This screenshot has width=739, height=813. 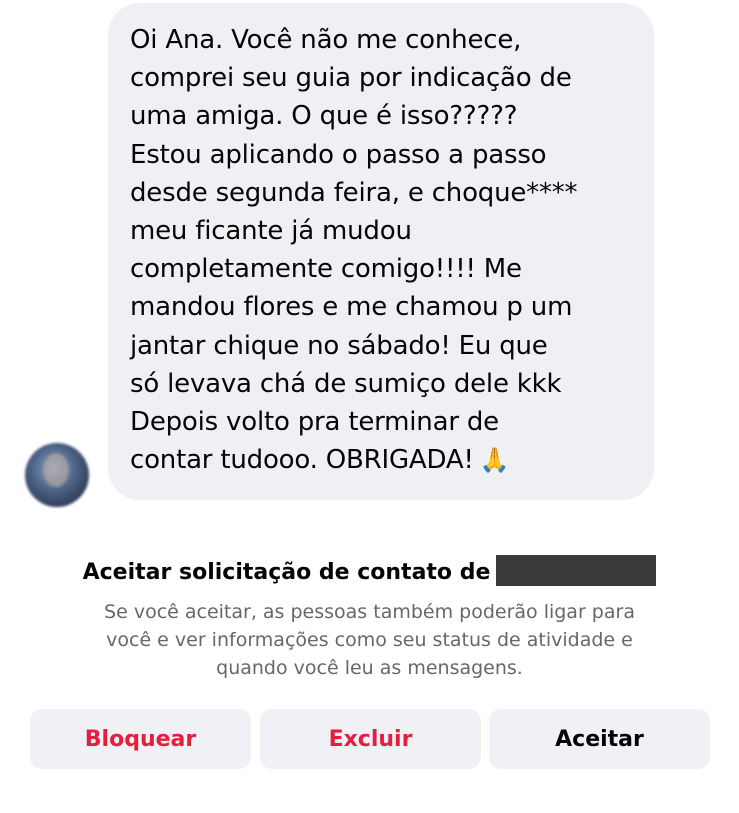 What do you see at coordinates (346, 383) in the screenshot?
I see `message-line: só levava chá de sumiço dele kkk` at bounding box center [346, 383].